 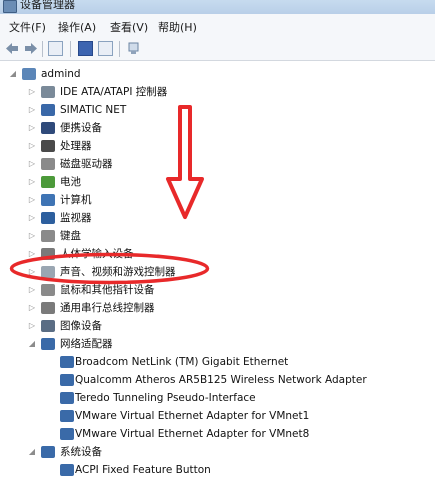 I want to click on tree-node-label: Teredo Tunneling Pseudo-Interface, so click(x=165, y=398).